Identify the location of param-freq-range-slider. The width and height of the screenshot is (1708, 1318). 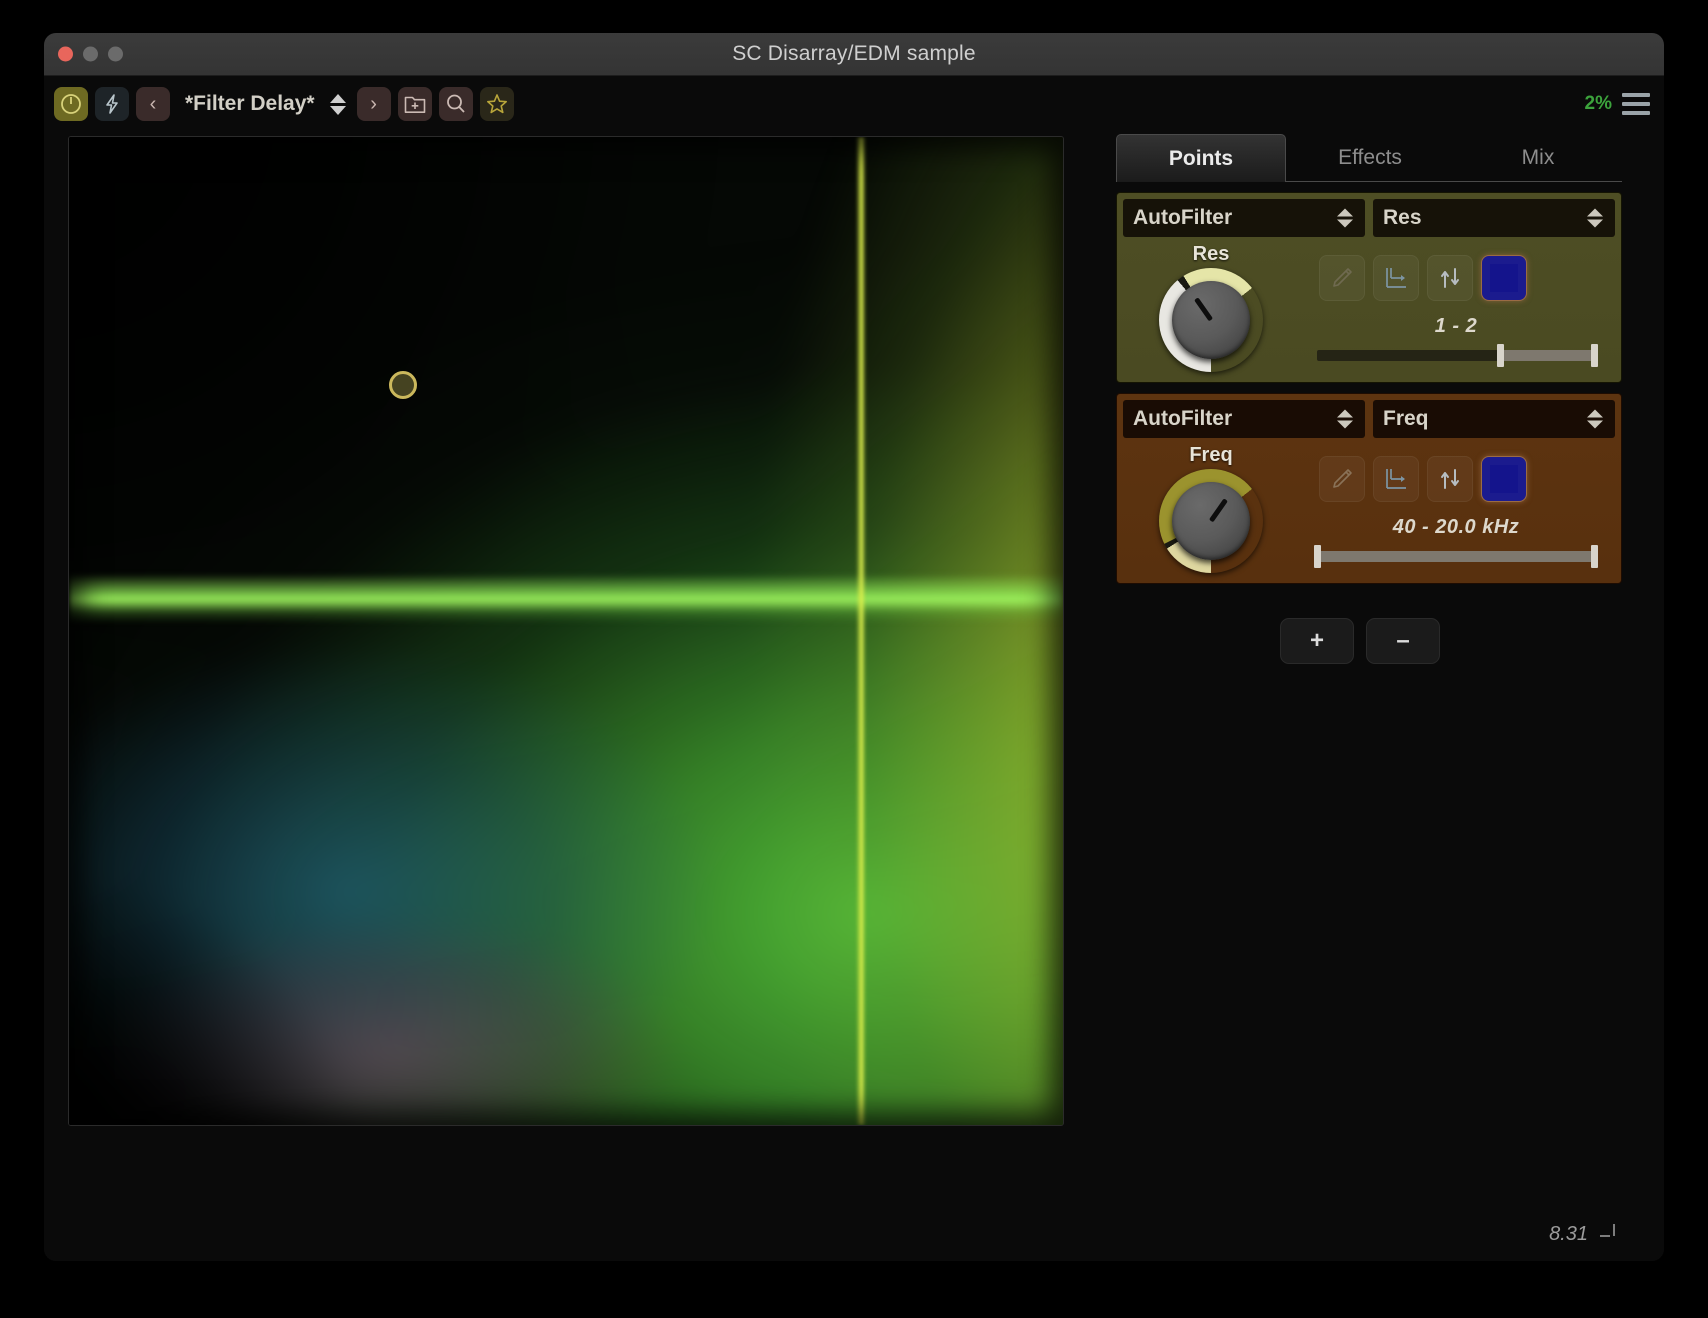
(1456, 556).